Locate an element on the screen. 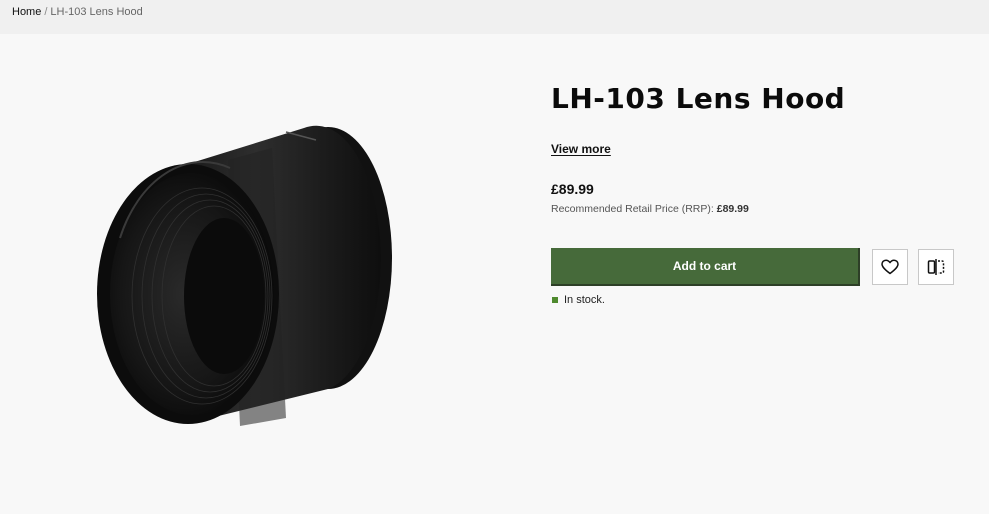 This screenshot has width=989, height=514. breadcrumb-bar: Home / LH-103 Lens Hood is located at coordinates (494, 17).